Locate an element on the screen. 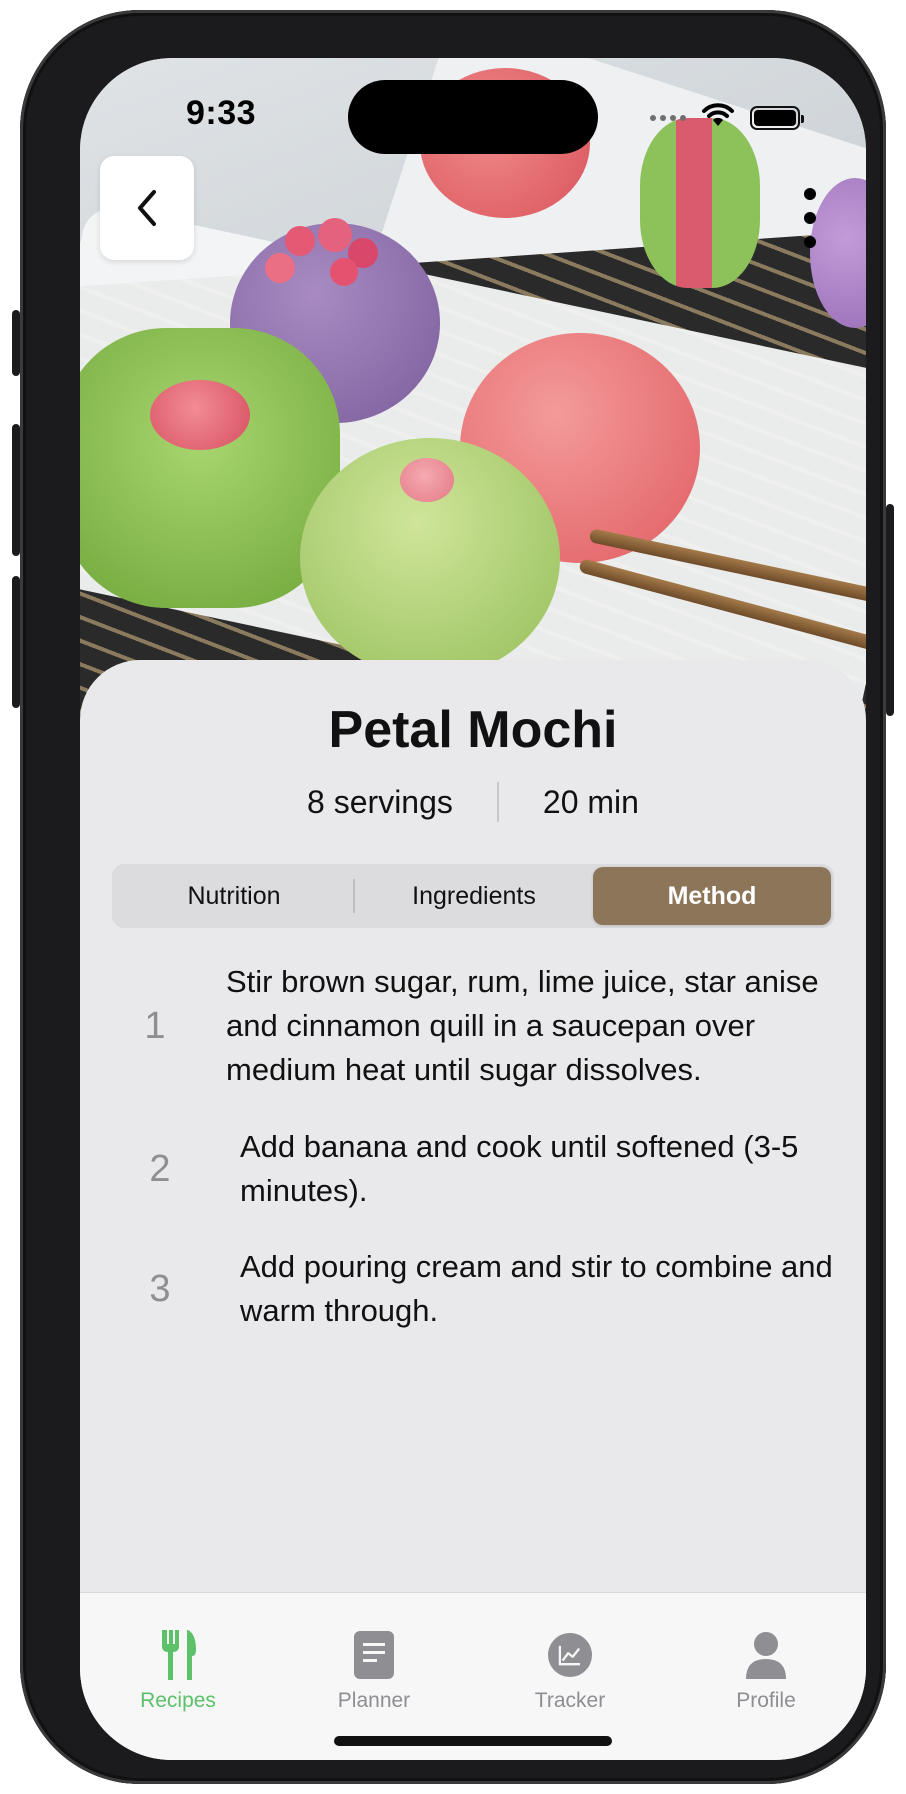 This screenshot has width=906, height=1794. tab-tracker: Tracker is located at coordinates (570, 1653).